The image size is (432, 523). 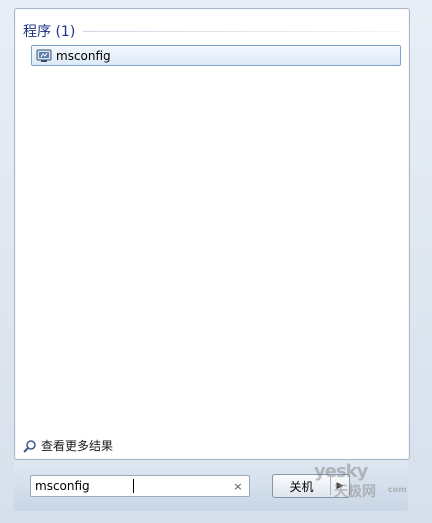 I want to click on watermark-line1: yesky, so click(x=341, y=471).